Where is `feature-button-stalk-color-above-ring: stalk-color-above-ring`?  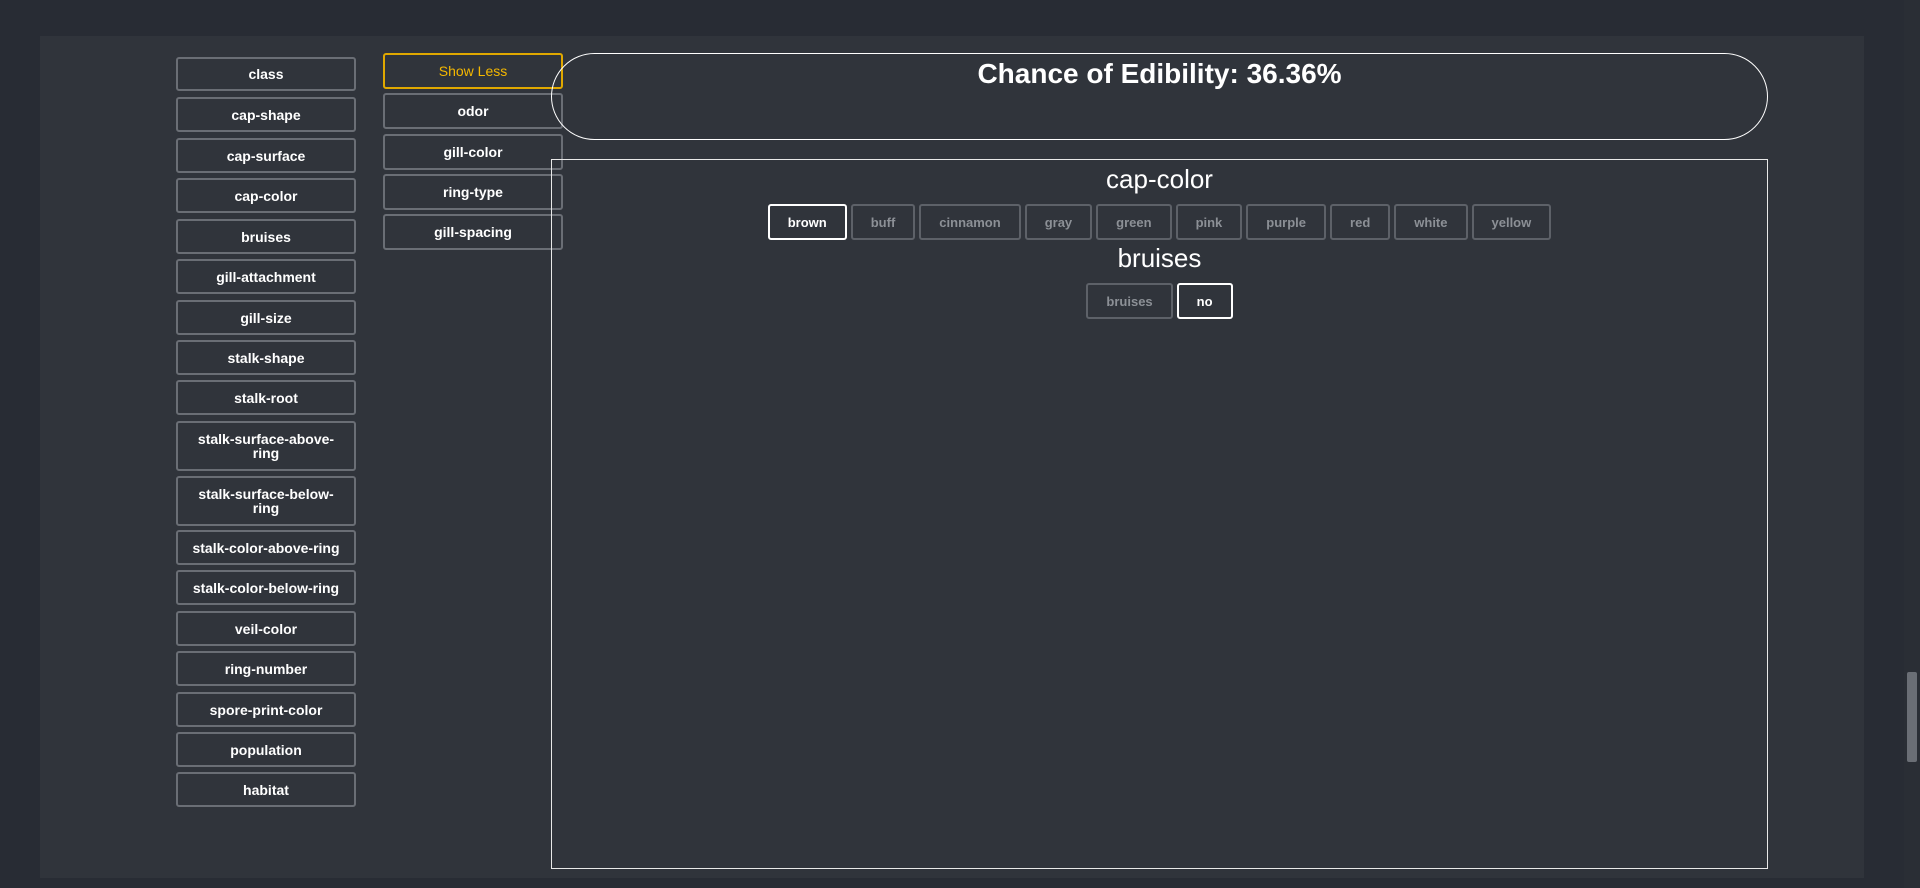 feature-button-stalk-color-above-ring: stalk-color-above-ring is located at coordinates (266, 547).